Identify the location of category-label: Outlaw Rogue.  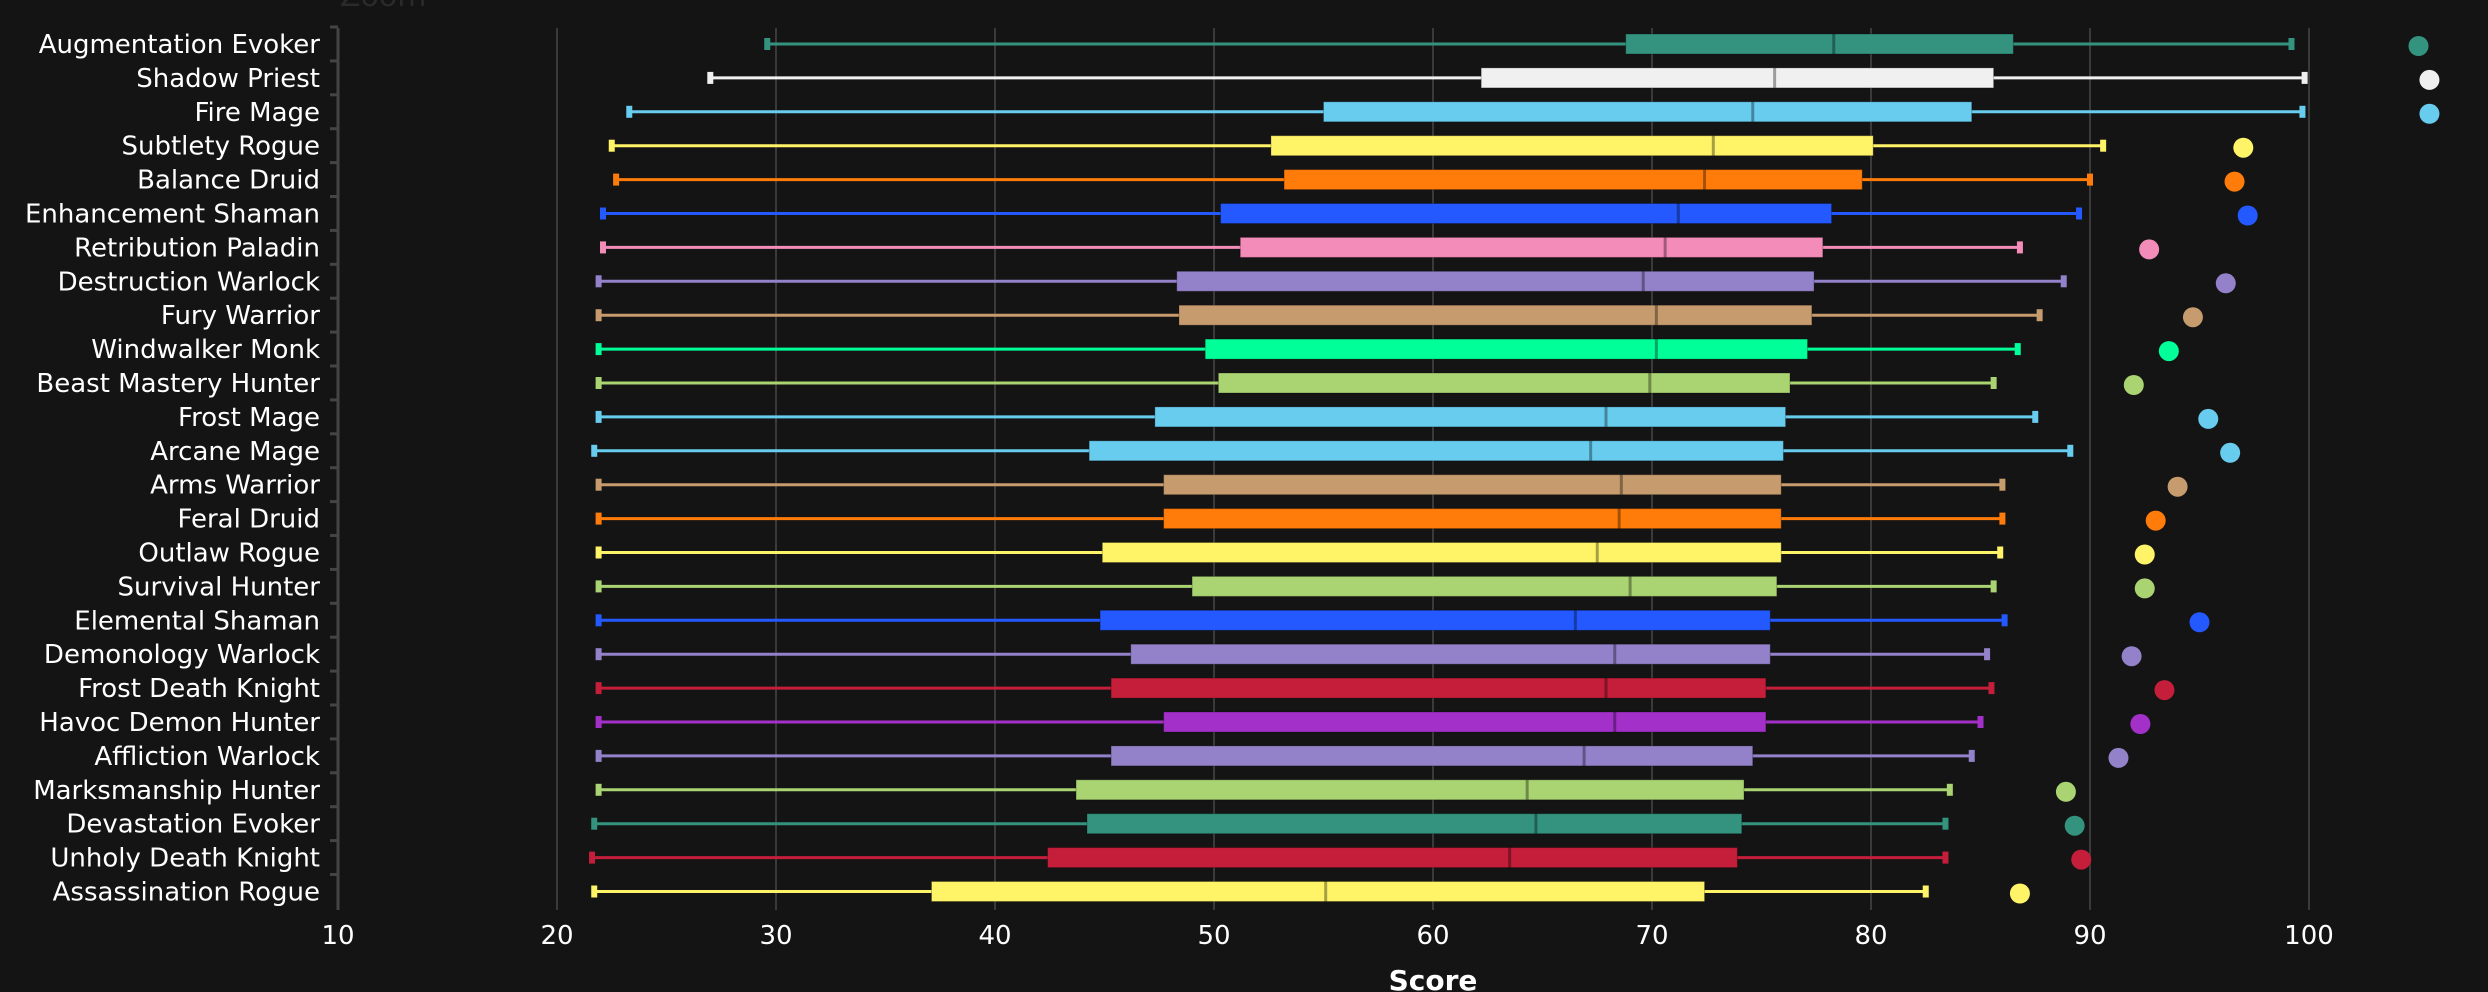
(229, 554).